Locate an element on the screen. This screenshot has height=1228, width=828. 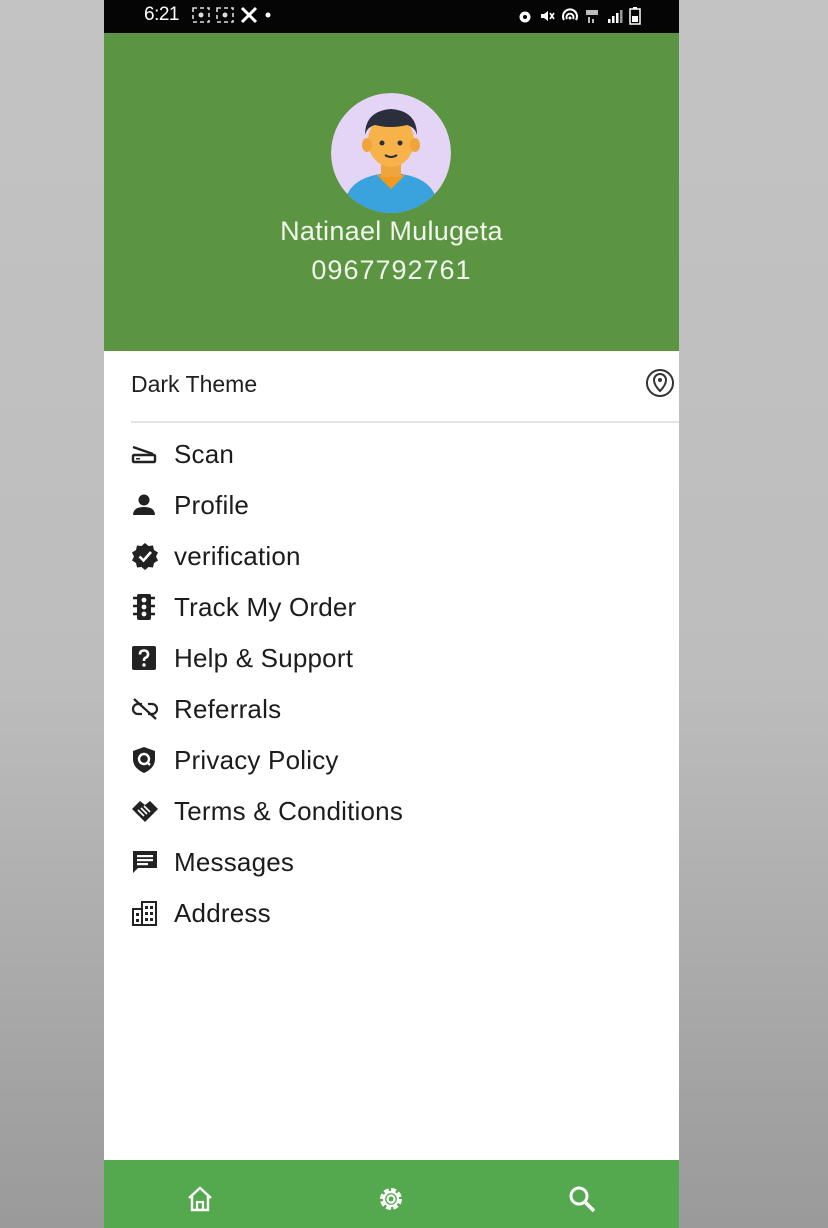
menu-item-terms-conditions: Terms & Conditions is located at coordinates (391, 811).